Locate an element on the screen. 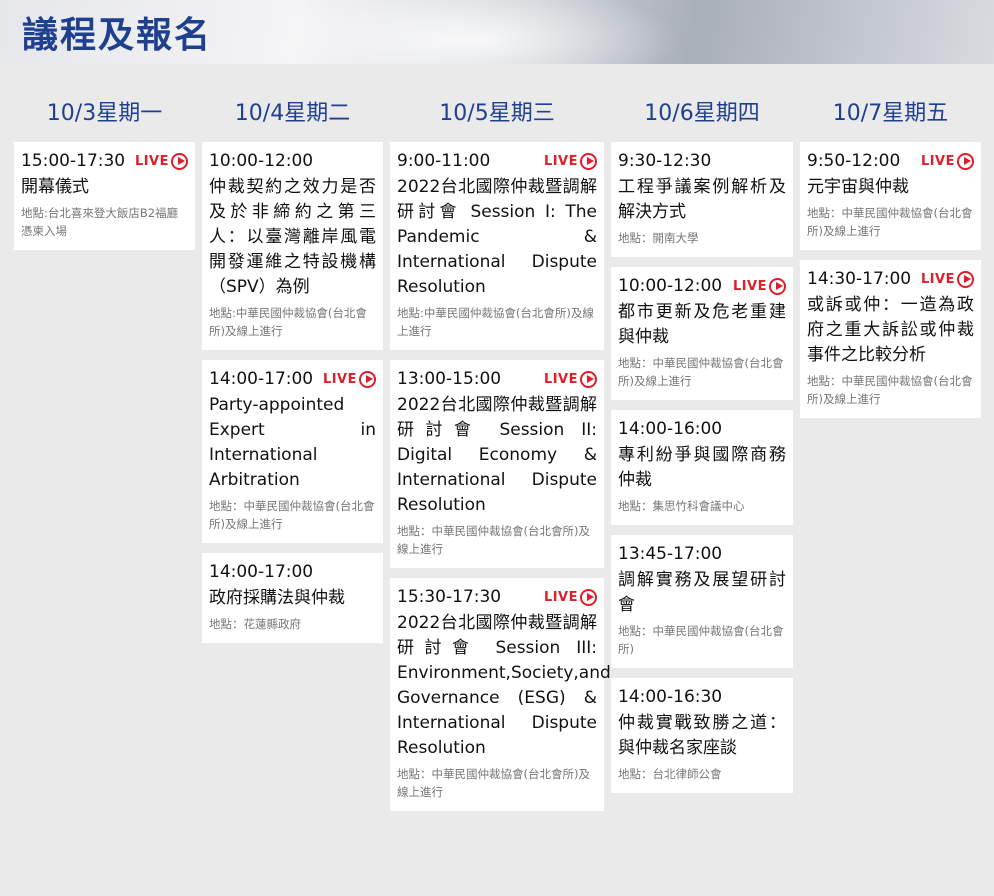 The width and height of the screenshot is (994, 896). session-title: 工程爭議案例解析及解決方式 is located at coordinates (702, 199).